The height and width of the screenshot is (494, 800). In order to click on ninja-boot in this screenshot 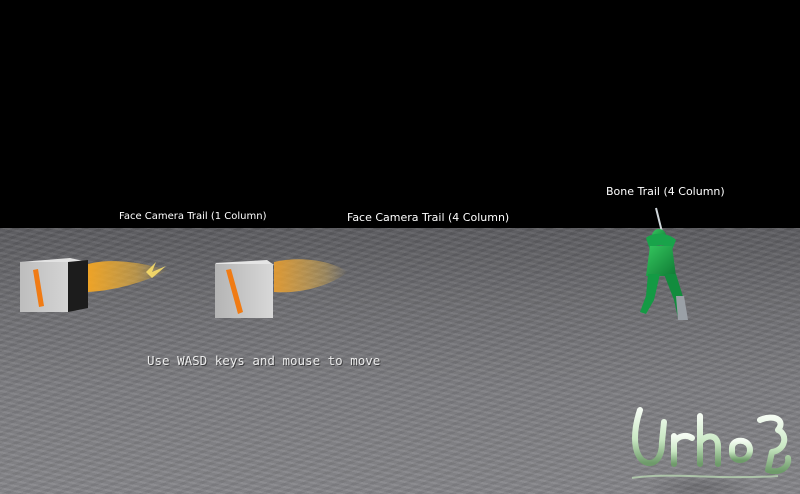, I will do `click(682, 308)`.